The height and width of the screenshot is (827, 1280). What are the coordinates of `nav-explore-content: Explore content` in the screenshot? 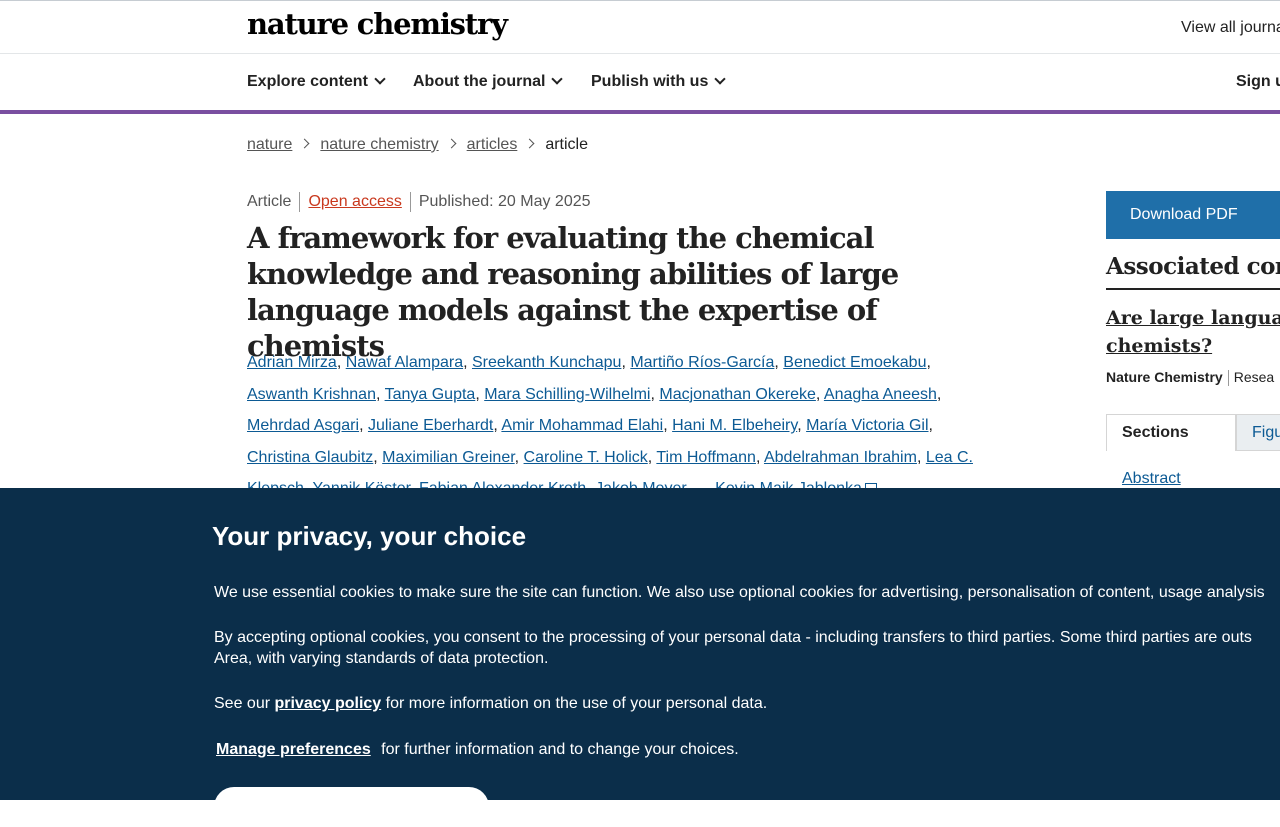 It's located at (316, 82).